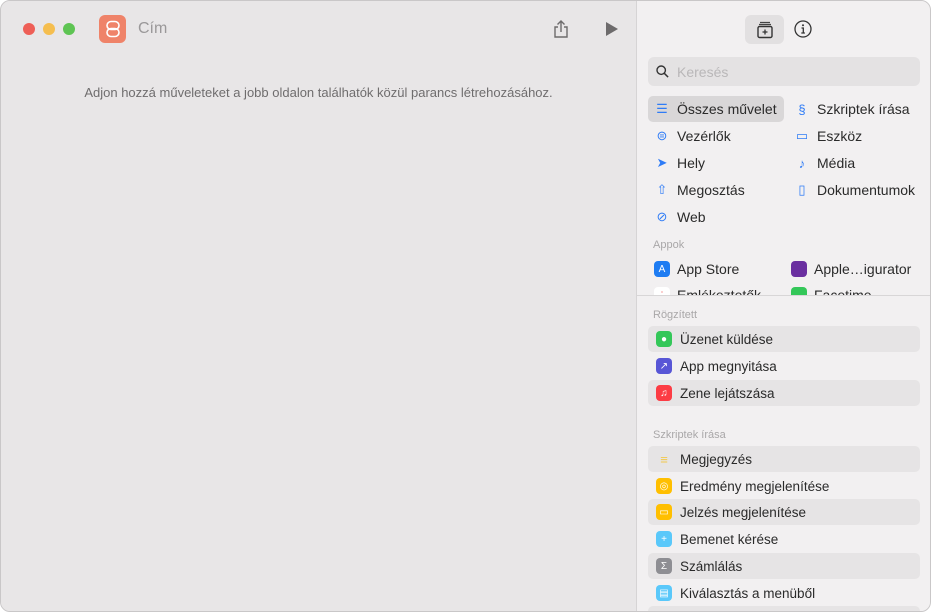 The image size is (931, 612). I want to click on action-open-app: ↗ App megnyitása, so click(784, 366).